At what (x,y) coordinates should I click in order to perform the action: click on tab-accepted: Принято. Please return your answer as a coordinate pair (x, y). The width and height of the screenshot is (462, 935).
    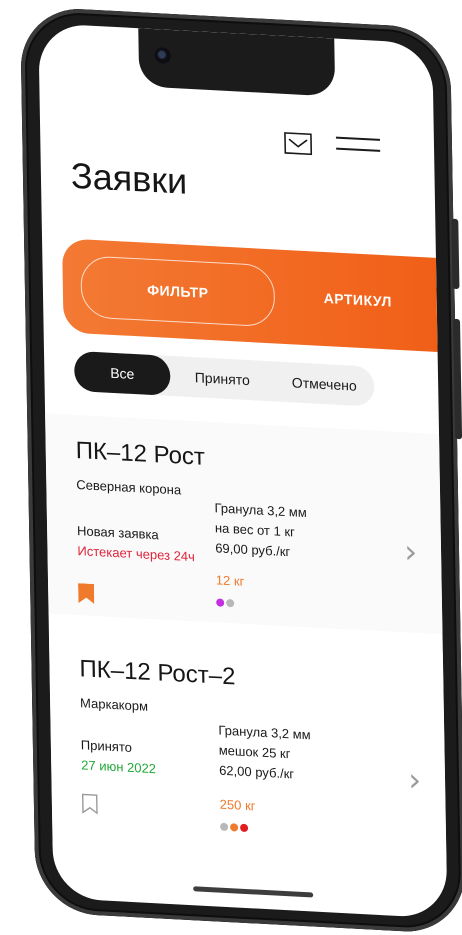
    Looking at the image, I should click on (222, 378).